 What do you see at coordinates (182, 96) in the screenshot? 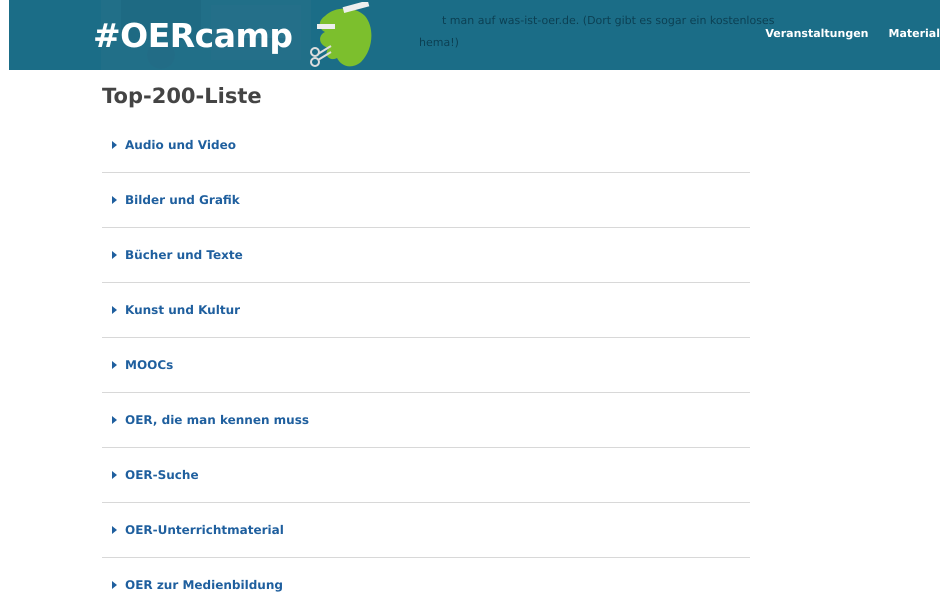
I see `page-title: Top-200-Liste` at bounding box center [182, 96].